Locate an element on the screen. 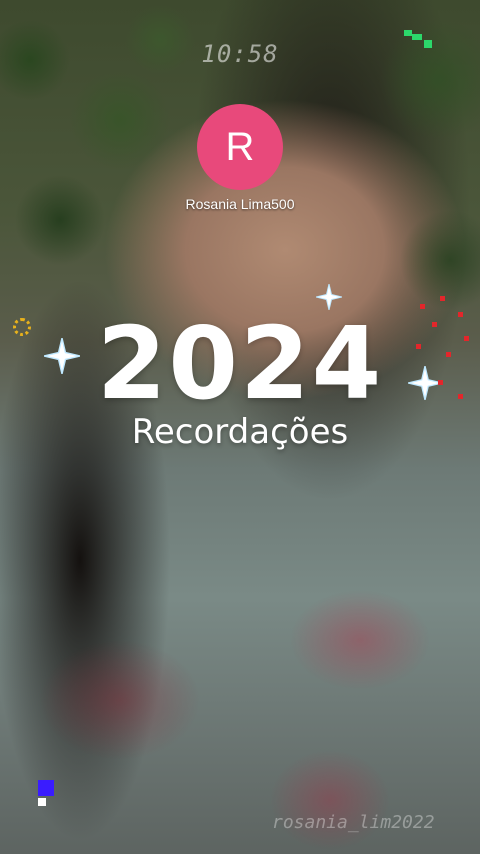  watermark-text: rosania_lim2022 is located at coordinates (353, 822).